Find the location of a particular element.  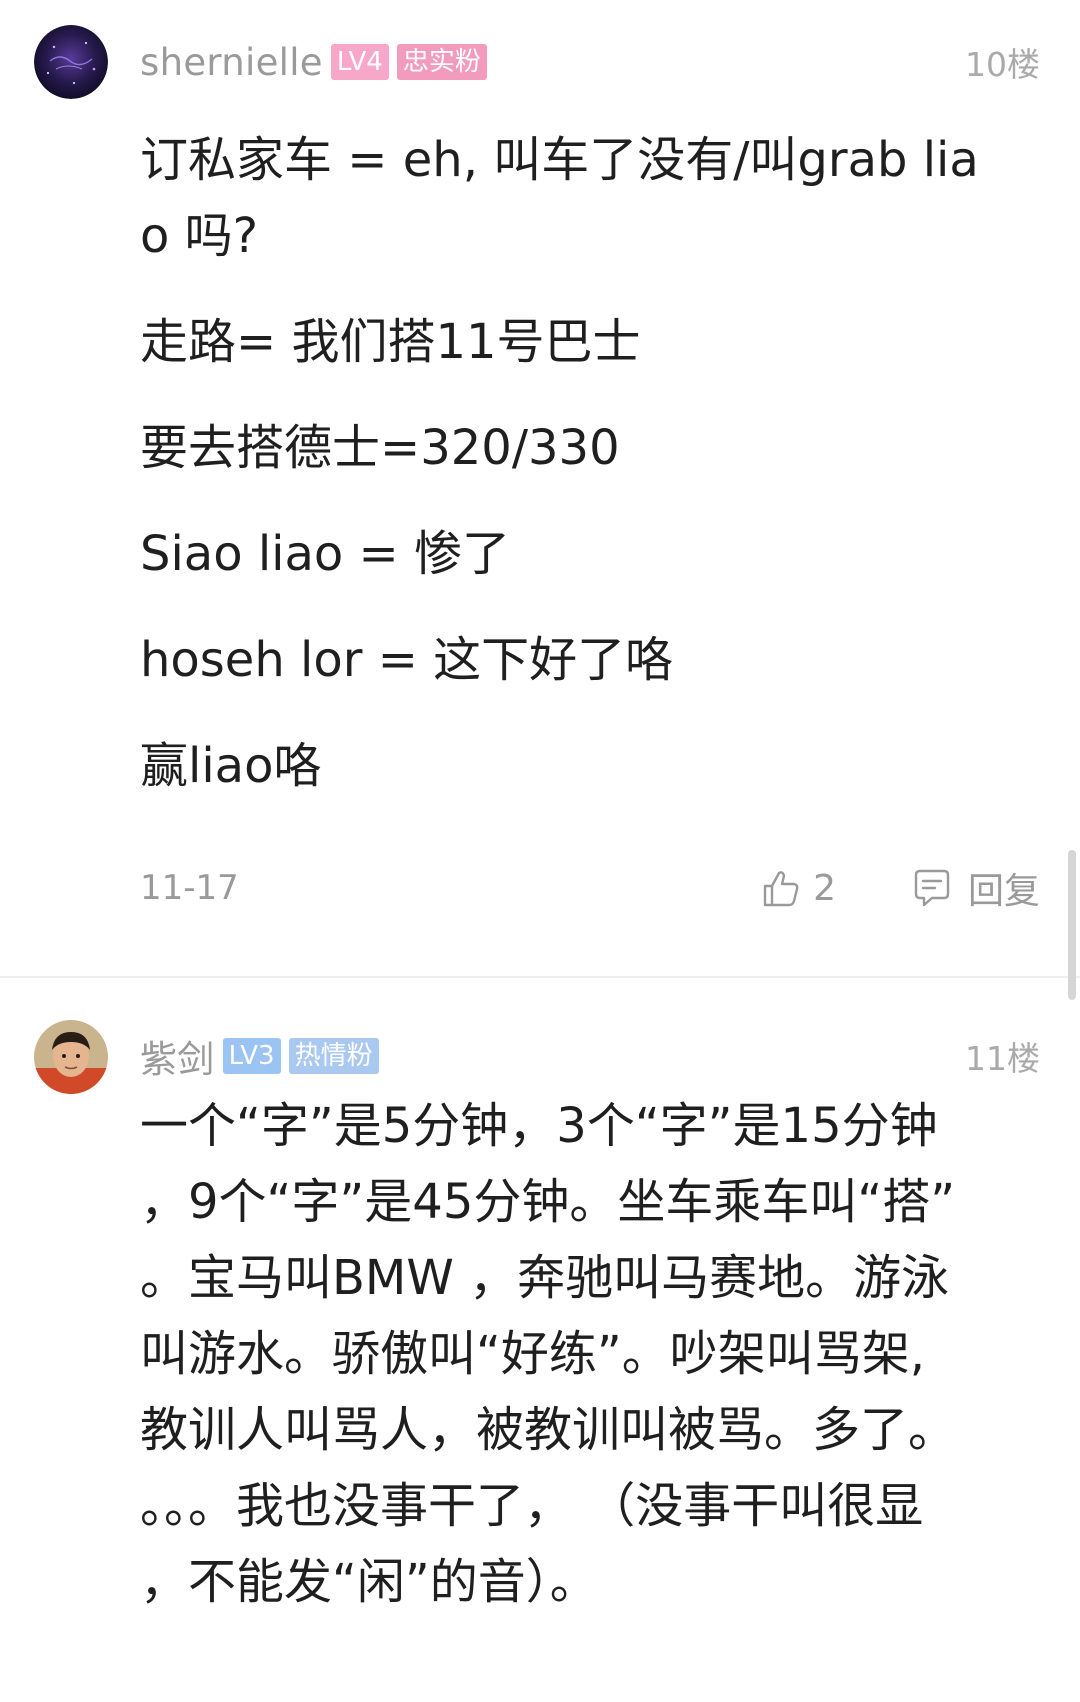

scrollbar is located at coordinates (1072, 925).